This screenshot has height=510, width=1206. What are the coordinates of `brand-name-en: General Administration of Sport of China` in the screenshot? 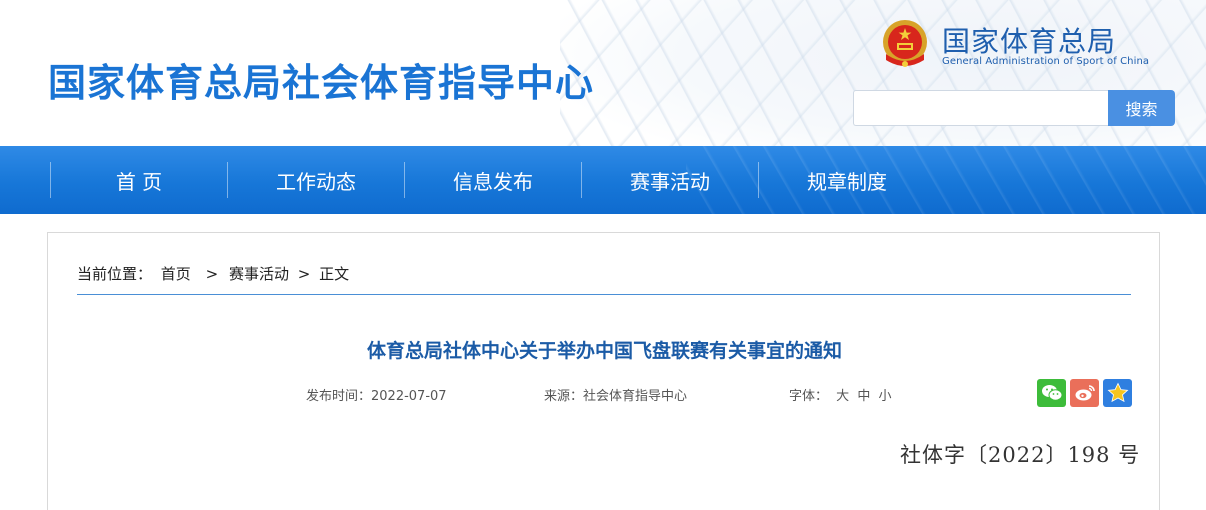 It's located at (1046, 61).